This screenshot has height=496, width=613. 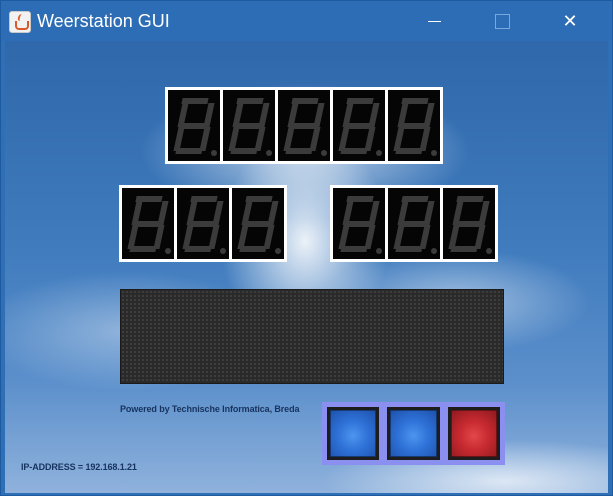 I want to click on top-seven-segment-display, so click(x=304, y=125).